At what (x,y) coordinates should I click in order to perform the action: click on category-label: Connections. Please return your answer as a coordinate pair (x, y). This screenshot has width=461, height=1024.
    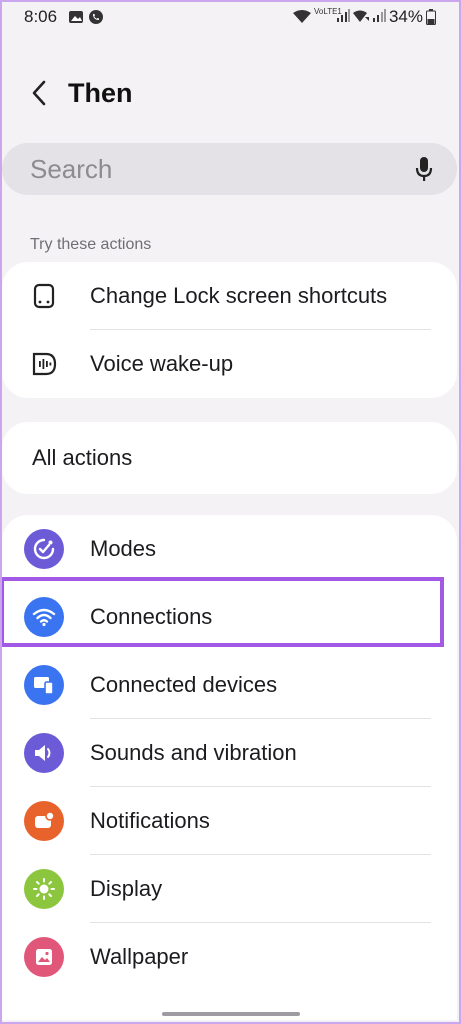
    Looking at the image, I should click on (151, 616).